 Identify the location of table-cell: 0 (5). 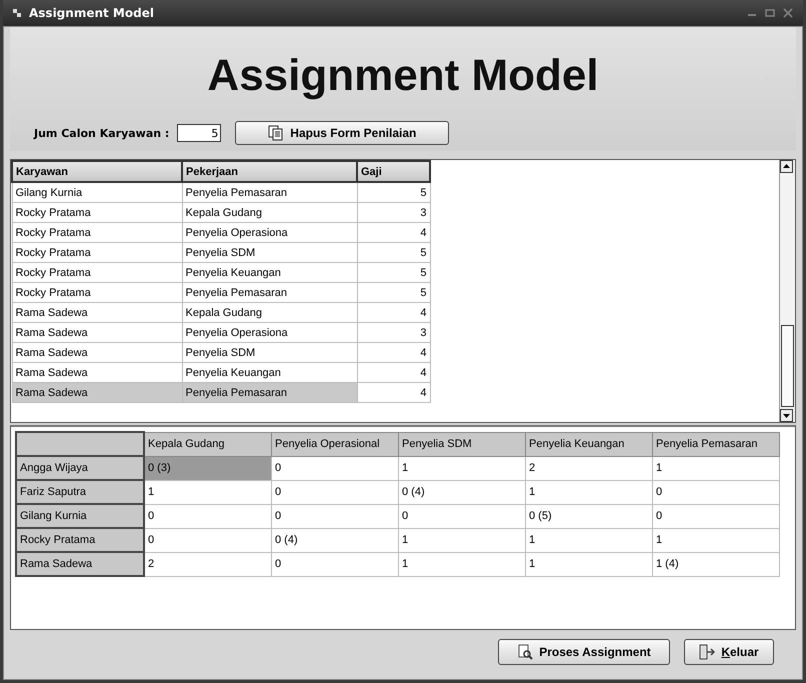
(589, 516).